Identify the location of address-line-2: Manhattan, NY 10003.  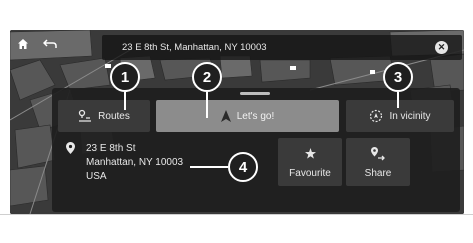
(135, 162).